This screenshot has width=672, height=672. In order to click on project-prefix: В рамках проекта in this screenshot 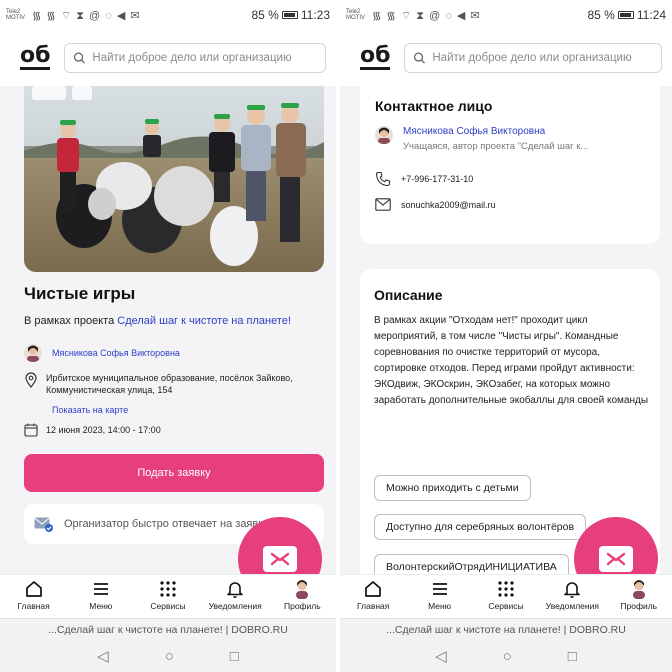, I will do `click(71, 321)`.